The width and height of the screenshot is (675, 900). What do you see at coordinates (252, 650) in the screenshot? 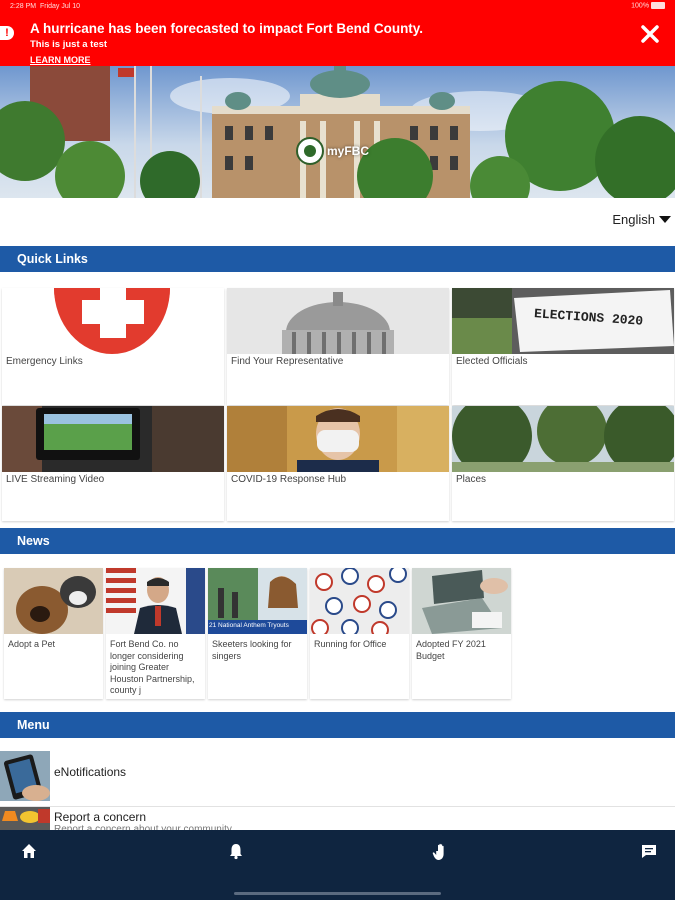
I see `news-label: Skeeters looking for singers` at bounding box center [252, 650].